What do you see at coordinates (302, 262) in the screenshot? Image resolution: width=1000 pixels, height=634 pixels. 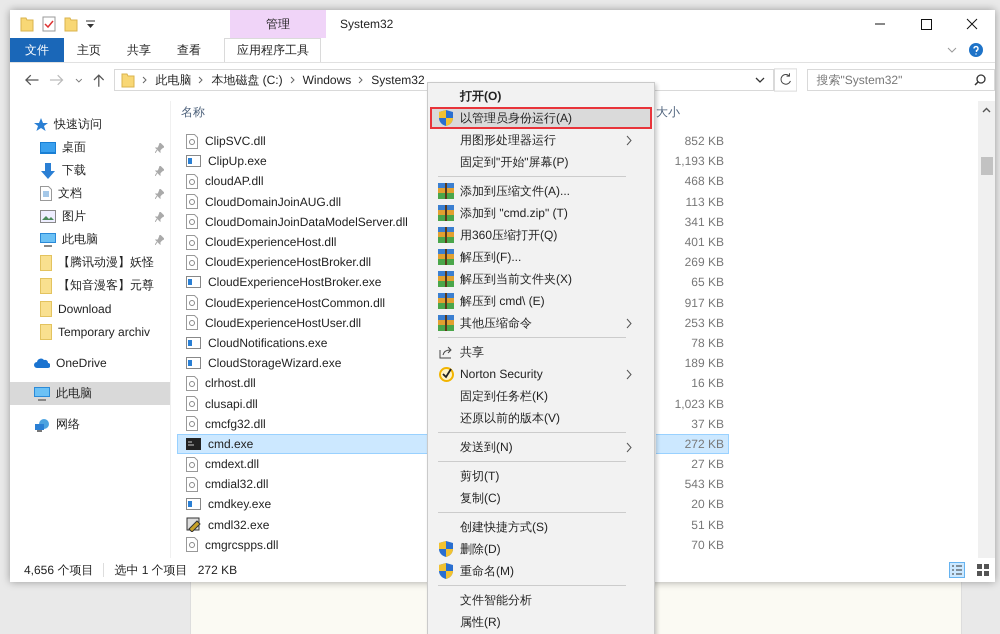 I see `name-cell: CloudExperienceHostBroker.dll` at bounding box center [302, 262].